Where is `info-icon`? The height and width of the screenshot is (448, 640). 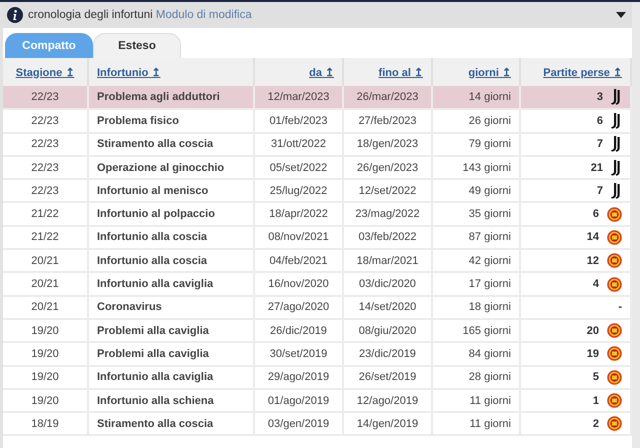
info-icon is located at coordinates (15, 15).